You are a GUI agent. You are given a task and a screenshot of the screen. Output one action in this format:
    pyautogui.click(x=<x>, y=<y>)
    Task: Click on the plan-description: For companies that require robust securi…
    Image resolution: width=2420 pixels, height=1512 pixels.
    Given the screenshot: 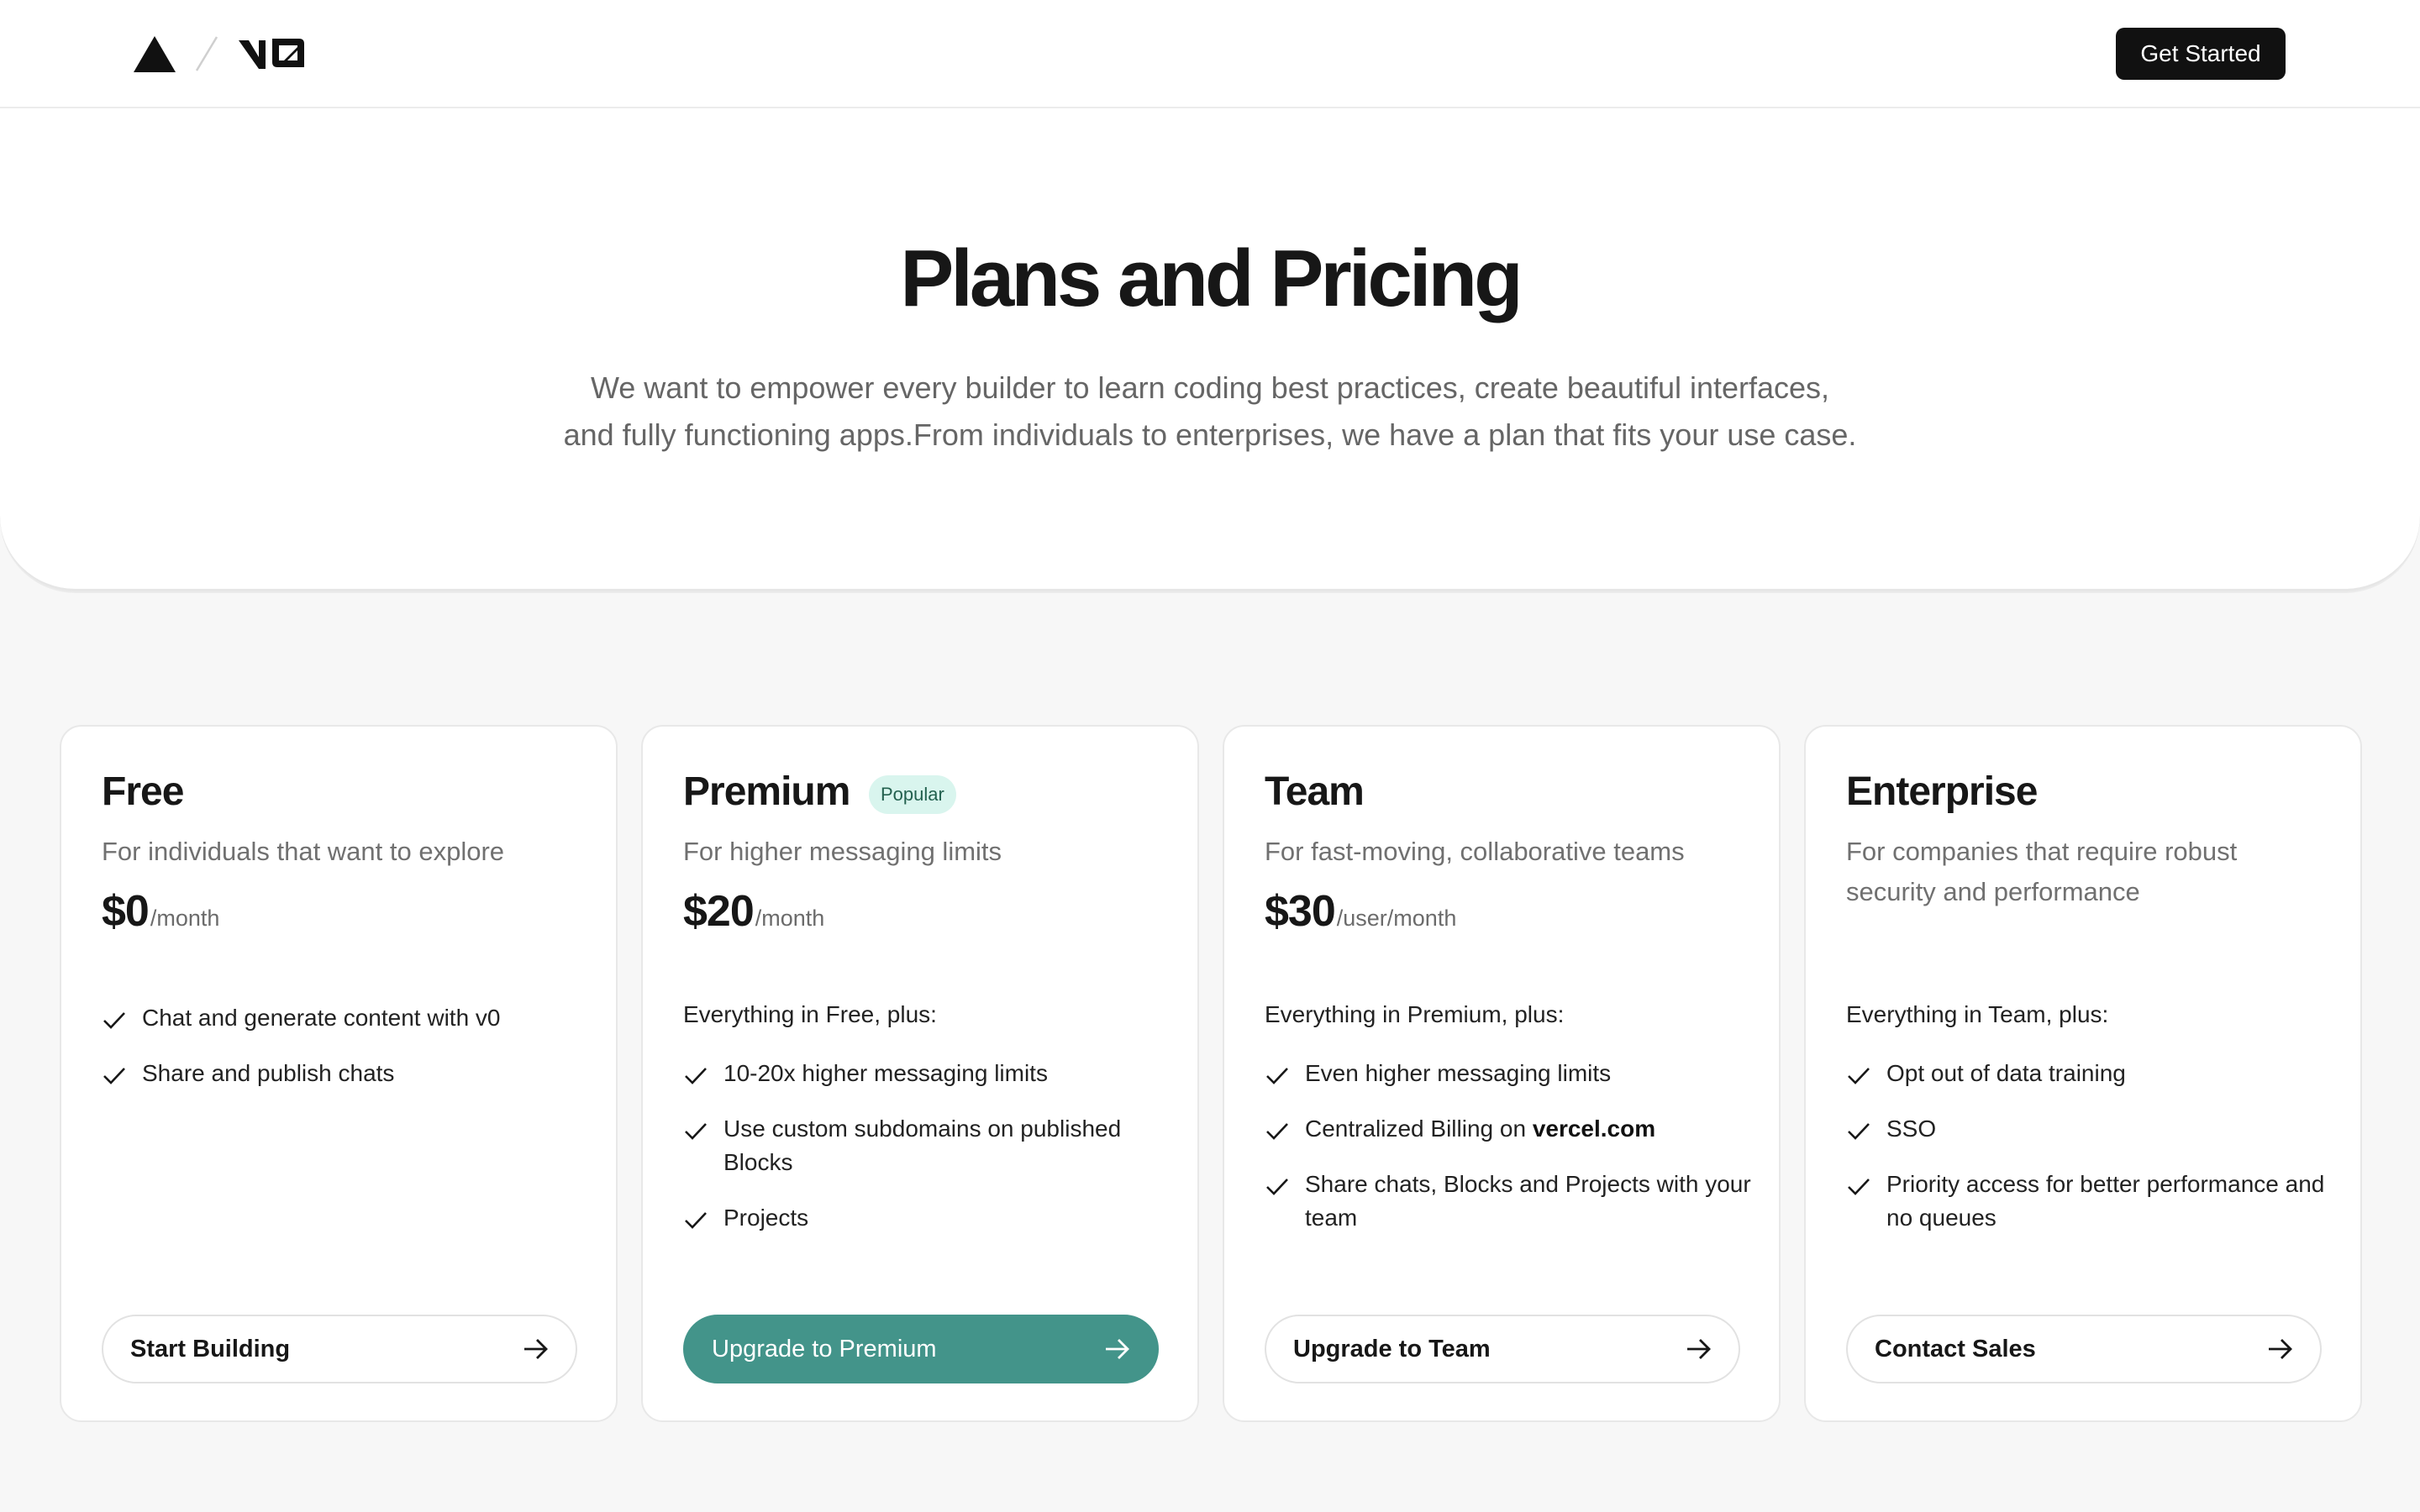 What is the action you would take?
    pyautogui.click(x=2042, y=871)
    